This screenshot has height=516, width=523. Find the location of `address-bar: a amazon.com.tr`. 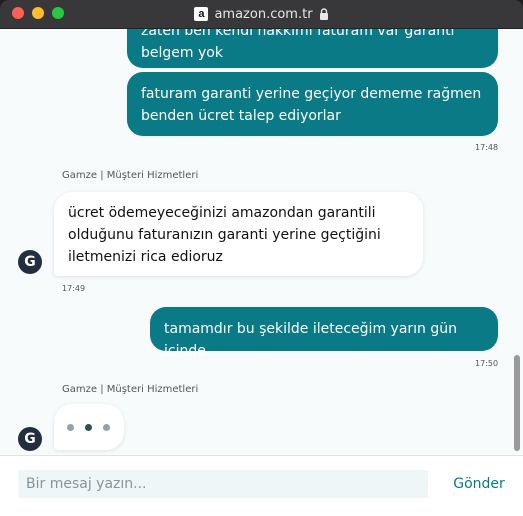

address-bar: a amazon.com.tr is located at coordinates (261, 14).